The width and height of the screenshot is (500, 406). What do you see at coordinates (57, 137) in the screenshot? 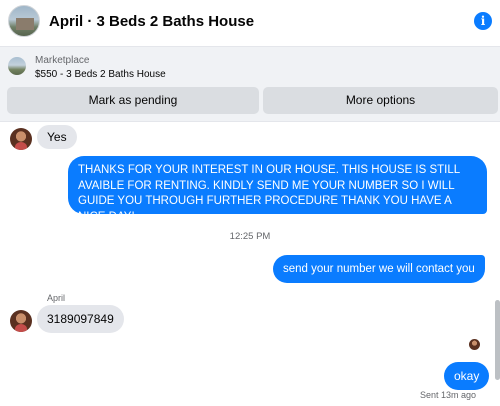
I see `incoming-message: Yes` at bounding box center [57, 137].